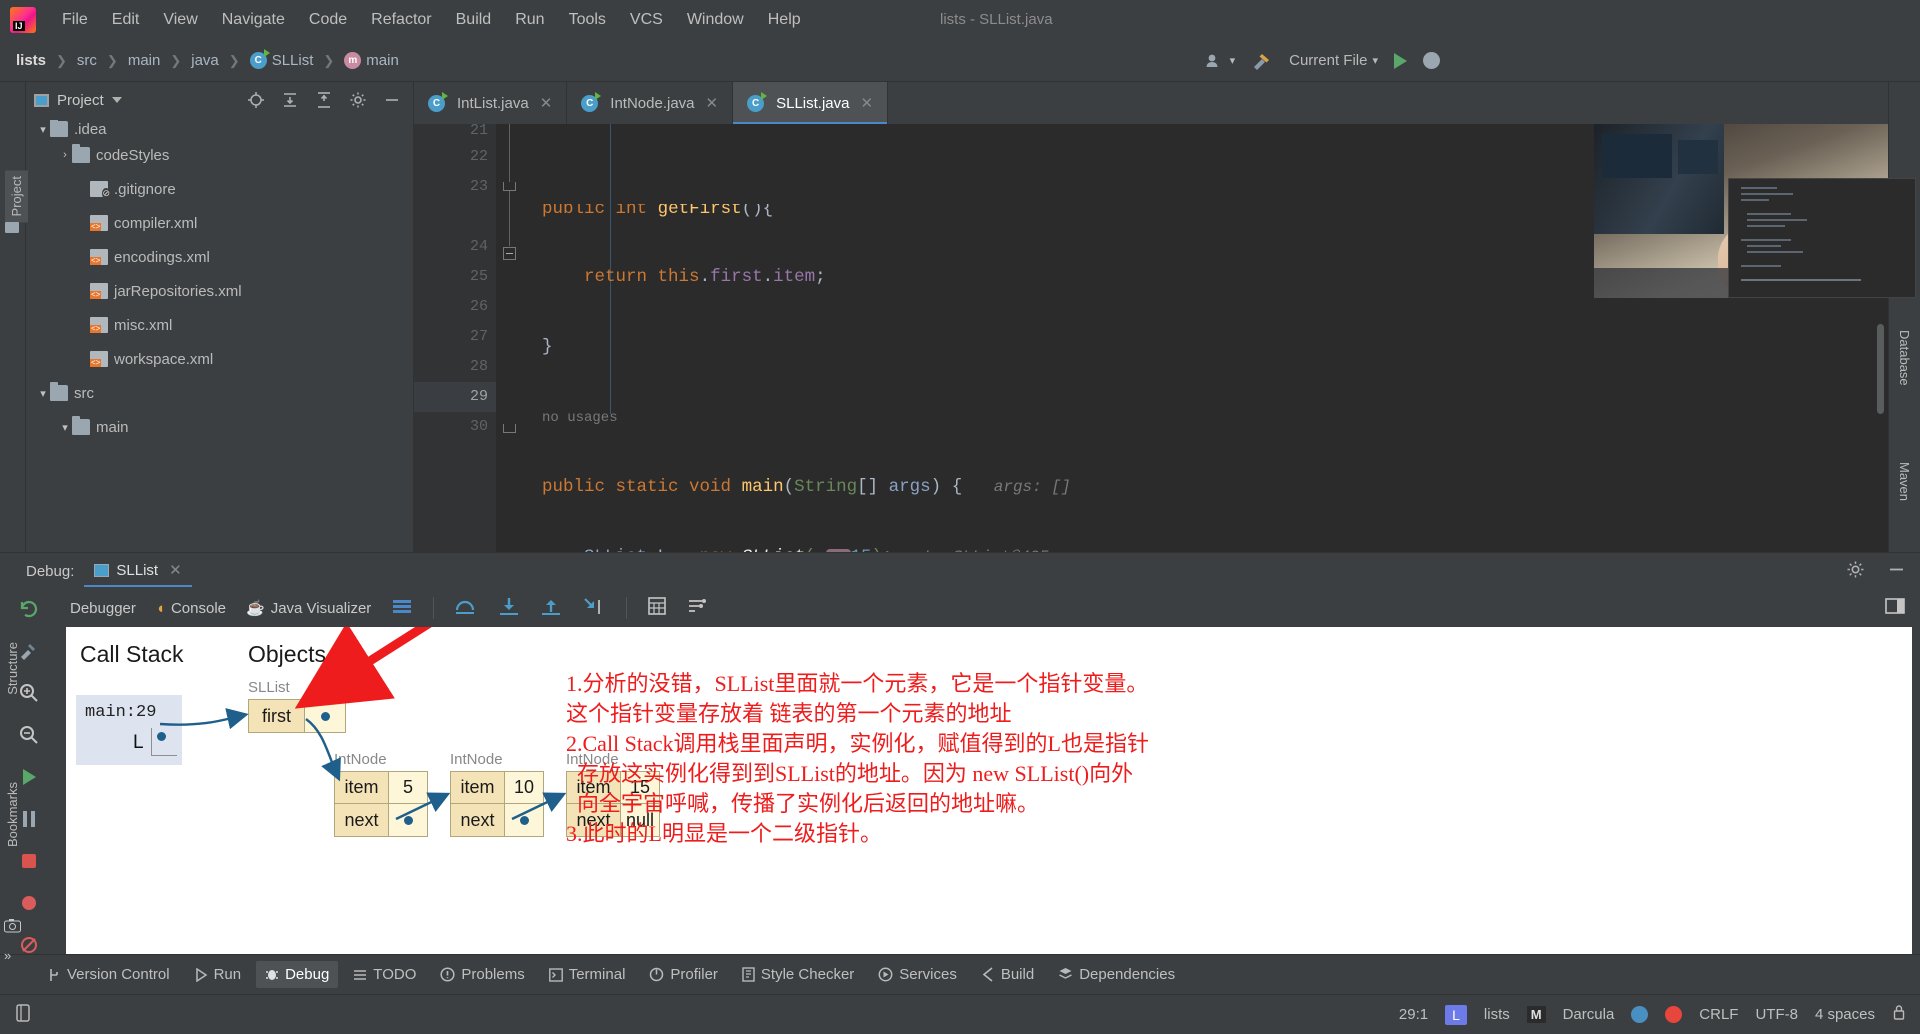 This screenshot has width=1920, height=1034. What do you see at coordinates (1904, 358) in the screenshot?
I see `sidebar-item-database: Database` at bounding box center [1904, 358].